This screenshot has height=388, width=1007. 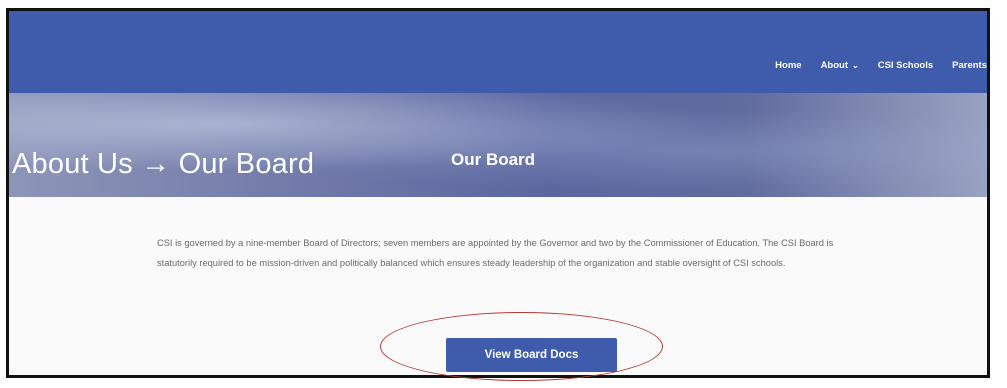 I want to click on nav-parents-label: Parents, so click(x=969, y=65).